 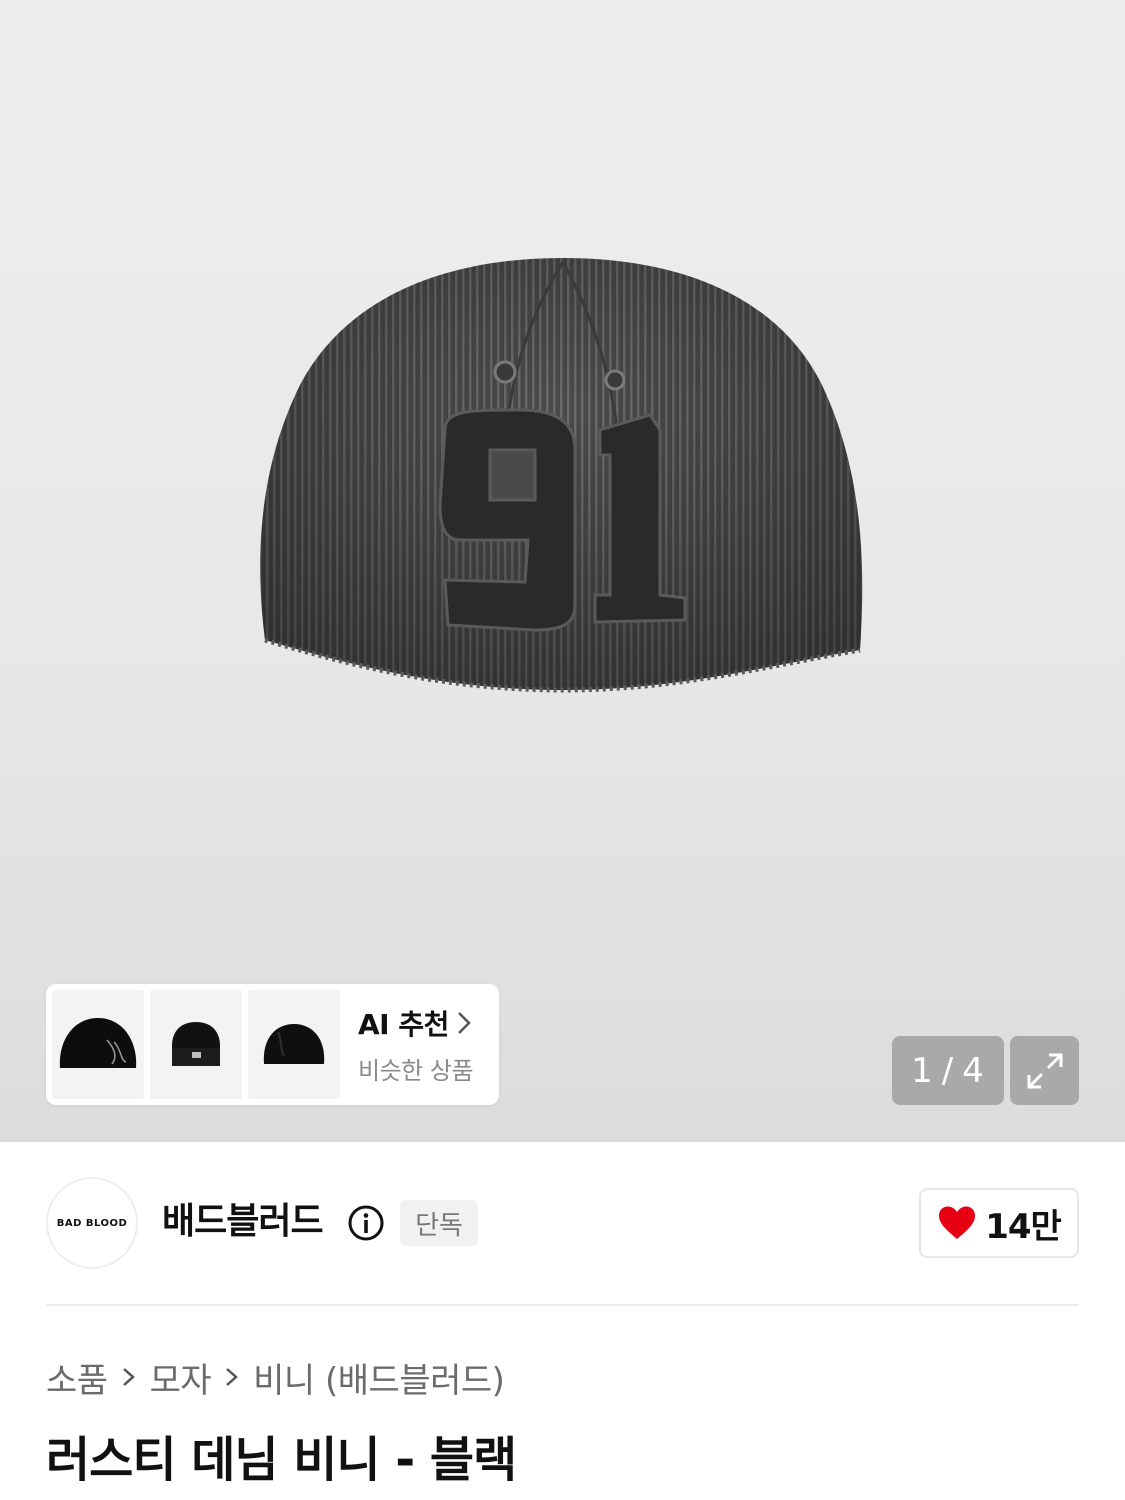 I want to click on ai-recommendation: AI 추천 비슷한 상품, so click(x=416, y=1044).